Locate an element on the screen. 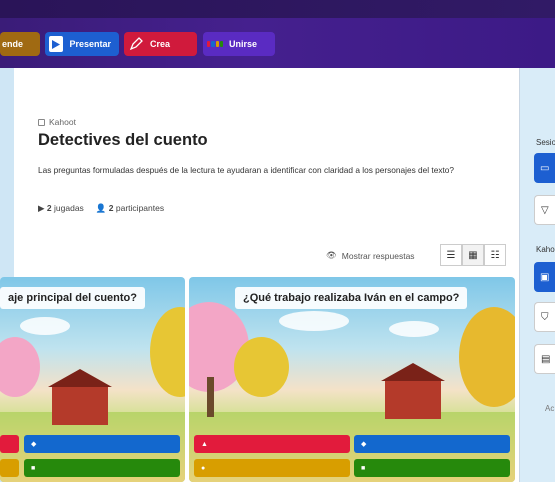 This screenshot has height=482, width=555. page-title: Detectives del cuento is located at coordinates (123, 140).